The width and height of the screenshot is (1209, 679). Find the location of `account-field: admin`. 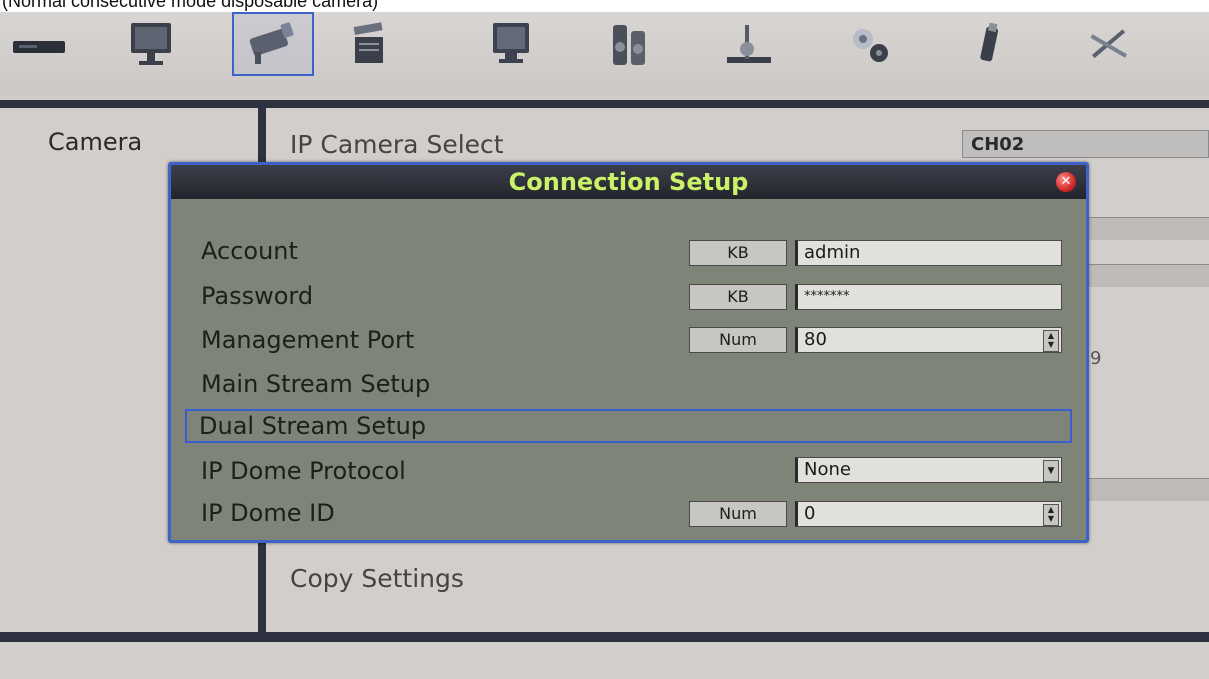

account-field: admin is located at coordinates (928, 253).